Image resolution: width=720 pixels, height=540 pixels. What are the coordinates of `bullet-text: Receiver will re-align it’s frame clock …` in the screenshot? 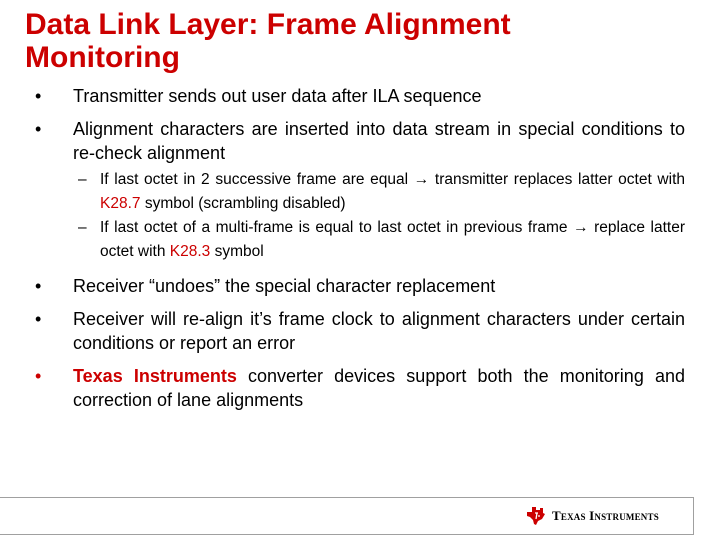 It's located at (379, 331).